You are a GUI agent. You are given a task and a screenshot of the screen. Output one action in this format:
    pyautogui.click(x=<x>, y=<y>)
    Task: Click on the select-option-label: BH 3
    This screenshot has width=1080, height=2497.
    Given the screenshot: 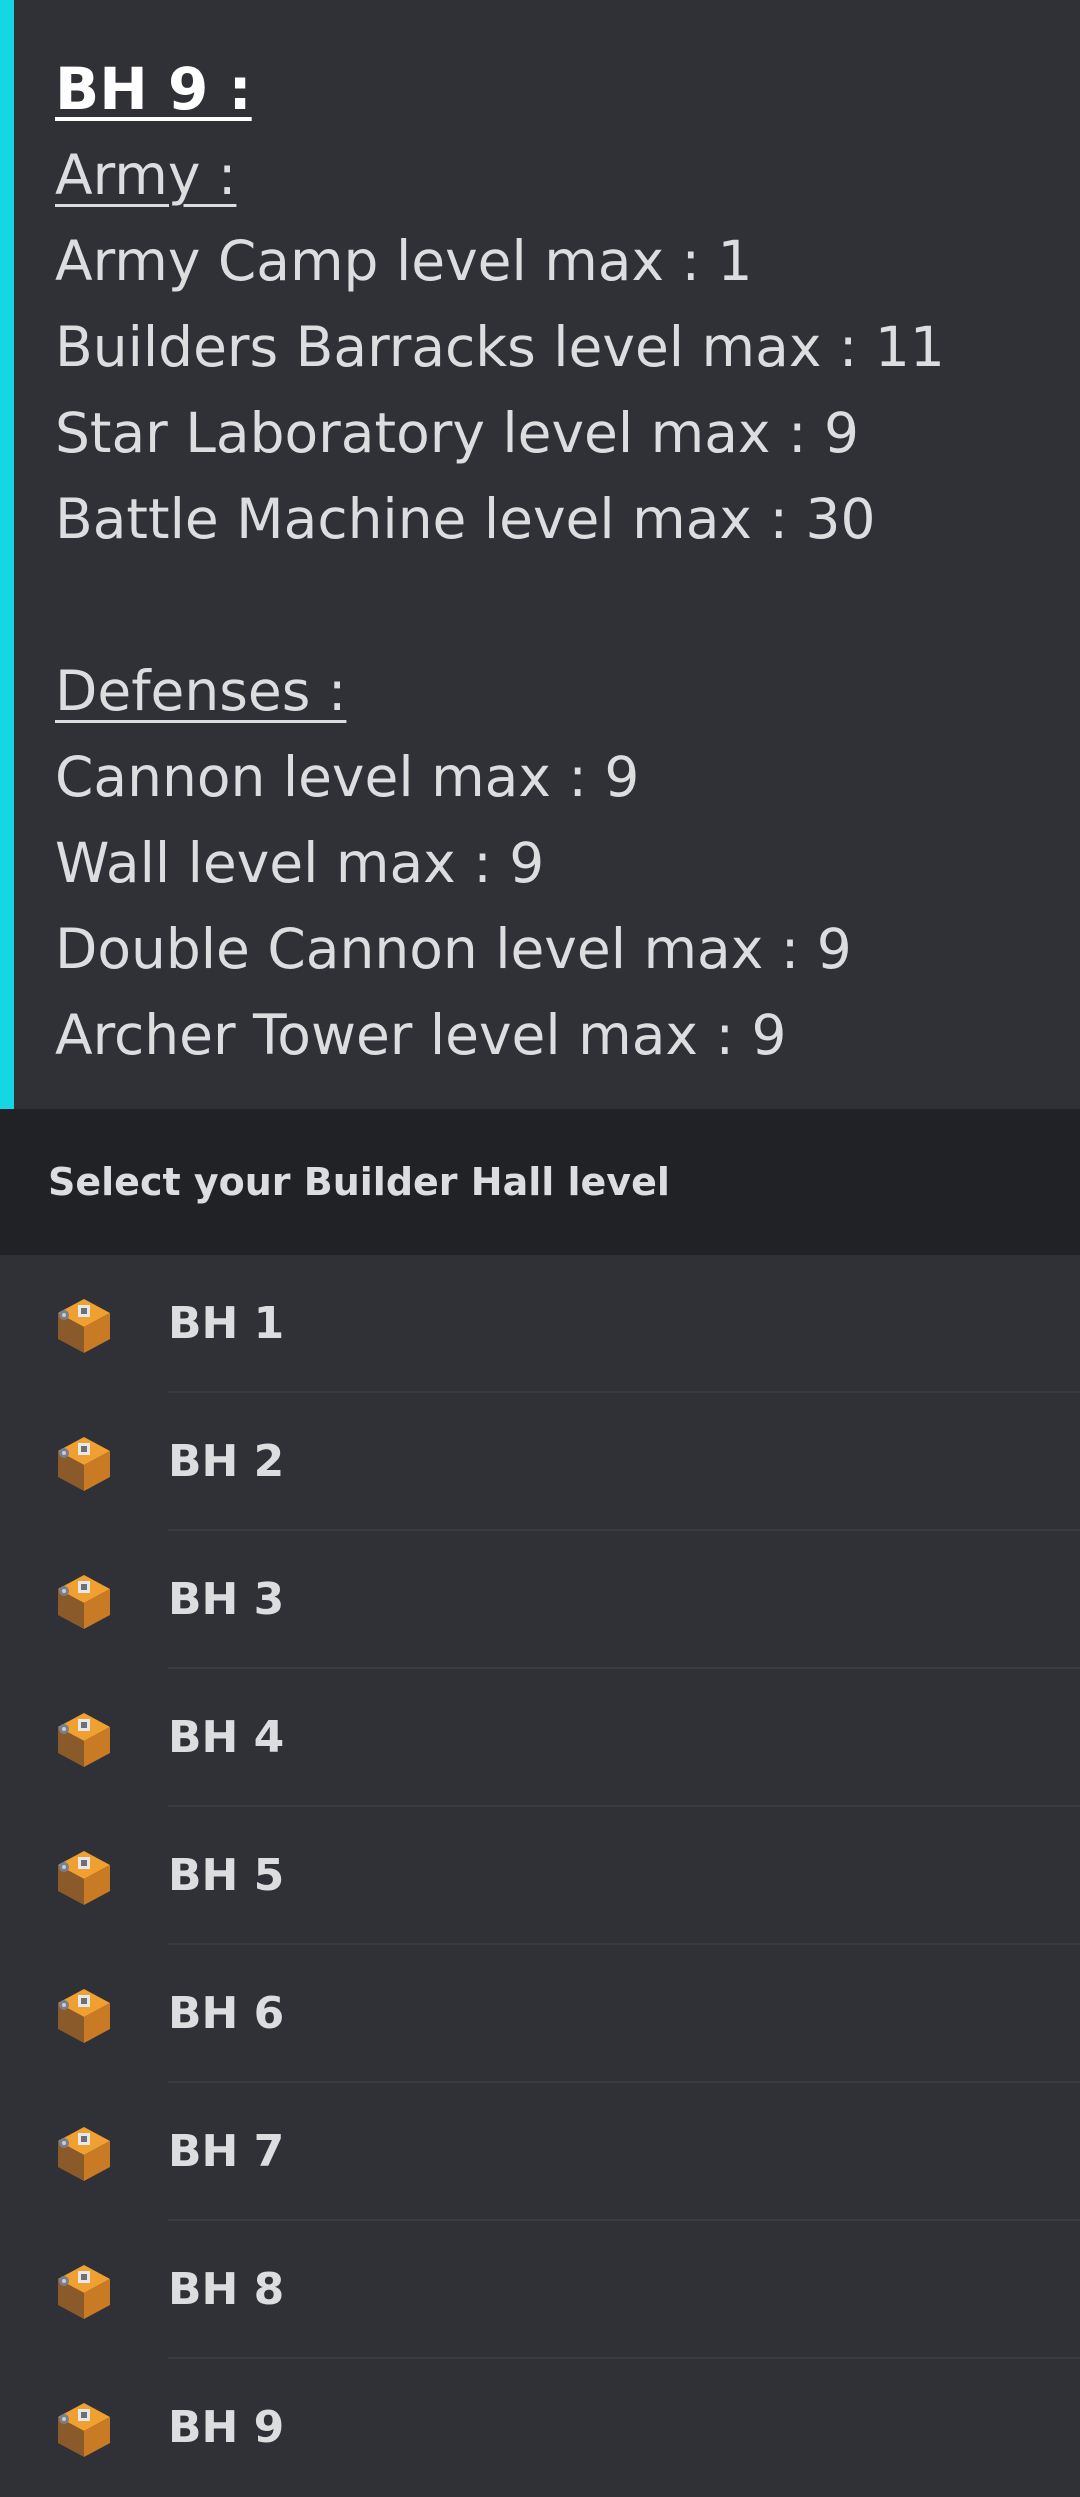 What is the action you would take?
    pyautogui.click(x=226, y=1599)
    